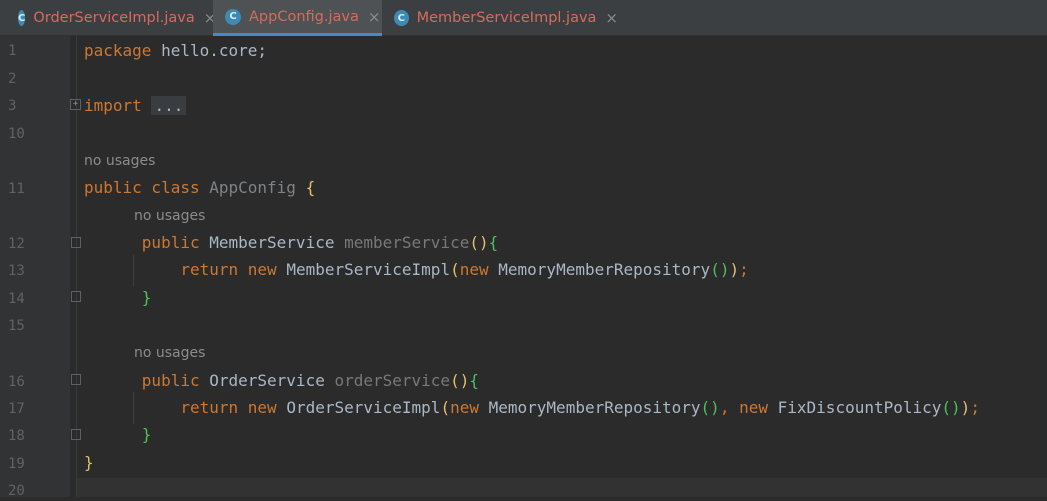  Describe the element at coordinates (16, 189) in the screenshot. I see `line-number: 11` at that location.